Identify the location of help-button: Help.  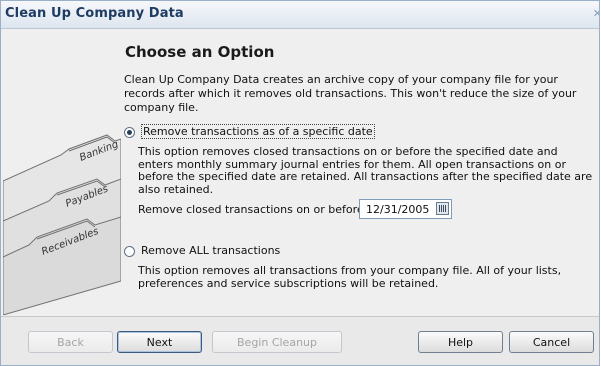
(460, 342).